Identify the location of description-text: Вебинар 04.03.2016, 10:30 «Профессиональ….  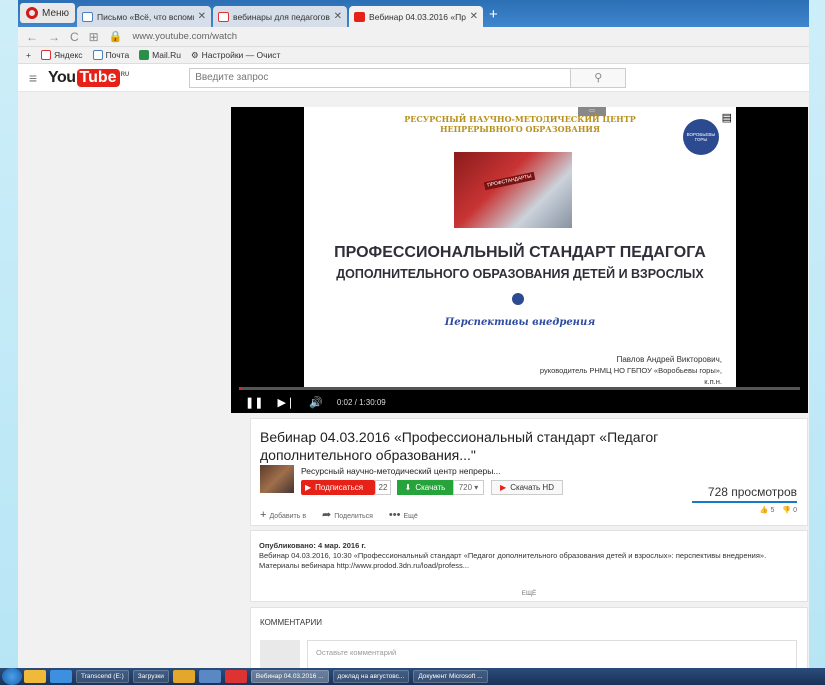
(513, 560).